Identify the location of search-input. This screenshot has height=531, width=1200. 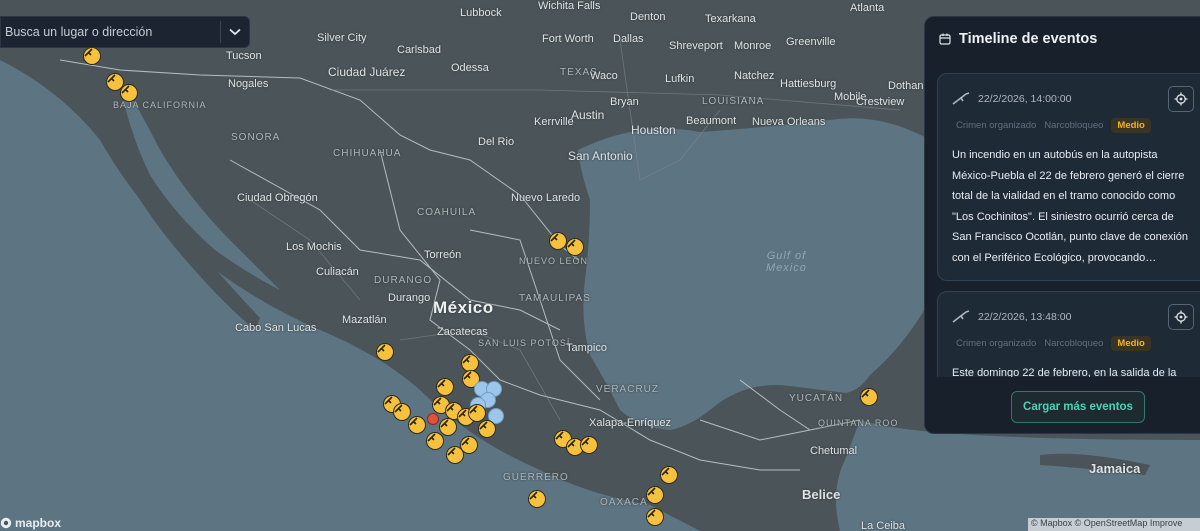
(110, 32).